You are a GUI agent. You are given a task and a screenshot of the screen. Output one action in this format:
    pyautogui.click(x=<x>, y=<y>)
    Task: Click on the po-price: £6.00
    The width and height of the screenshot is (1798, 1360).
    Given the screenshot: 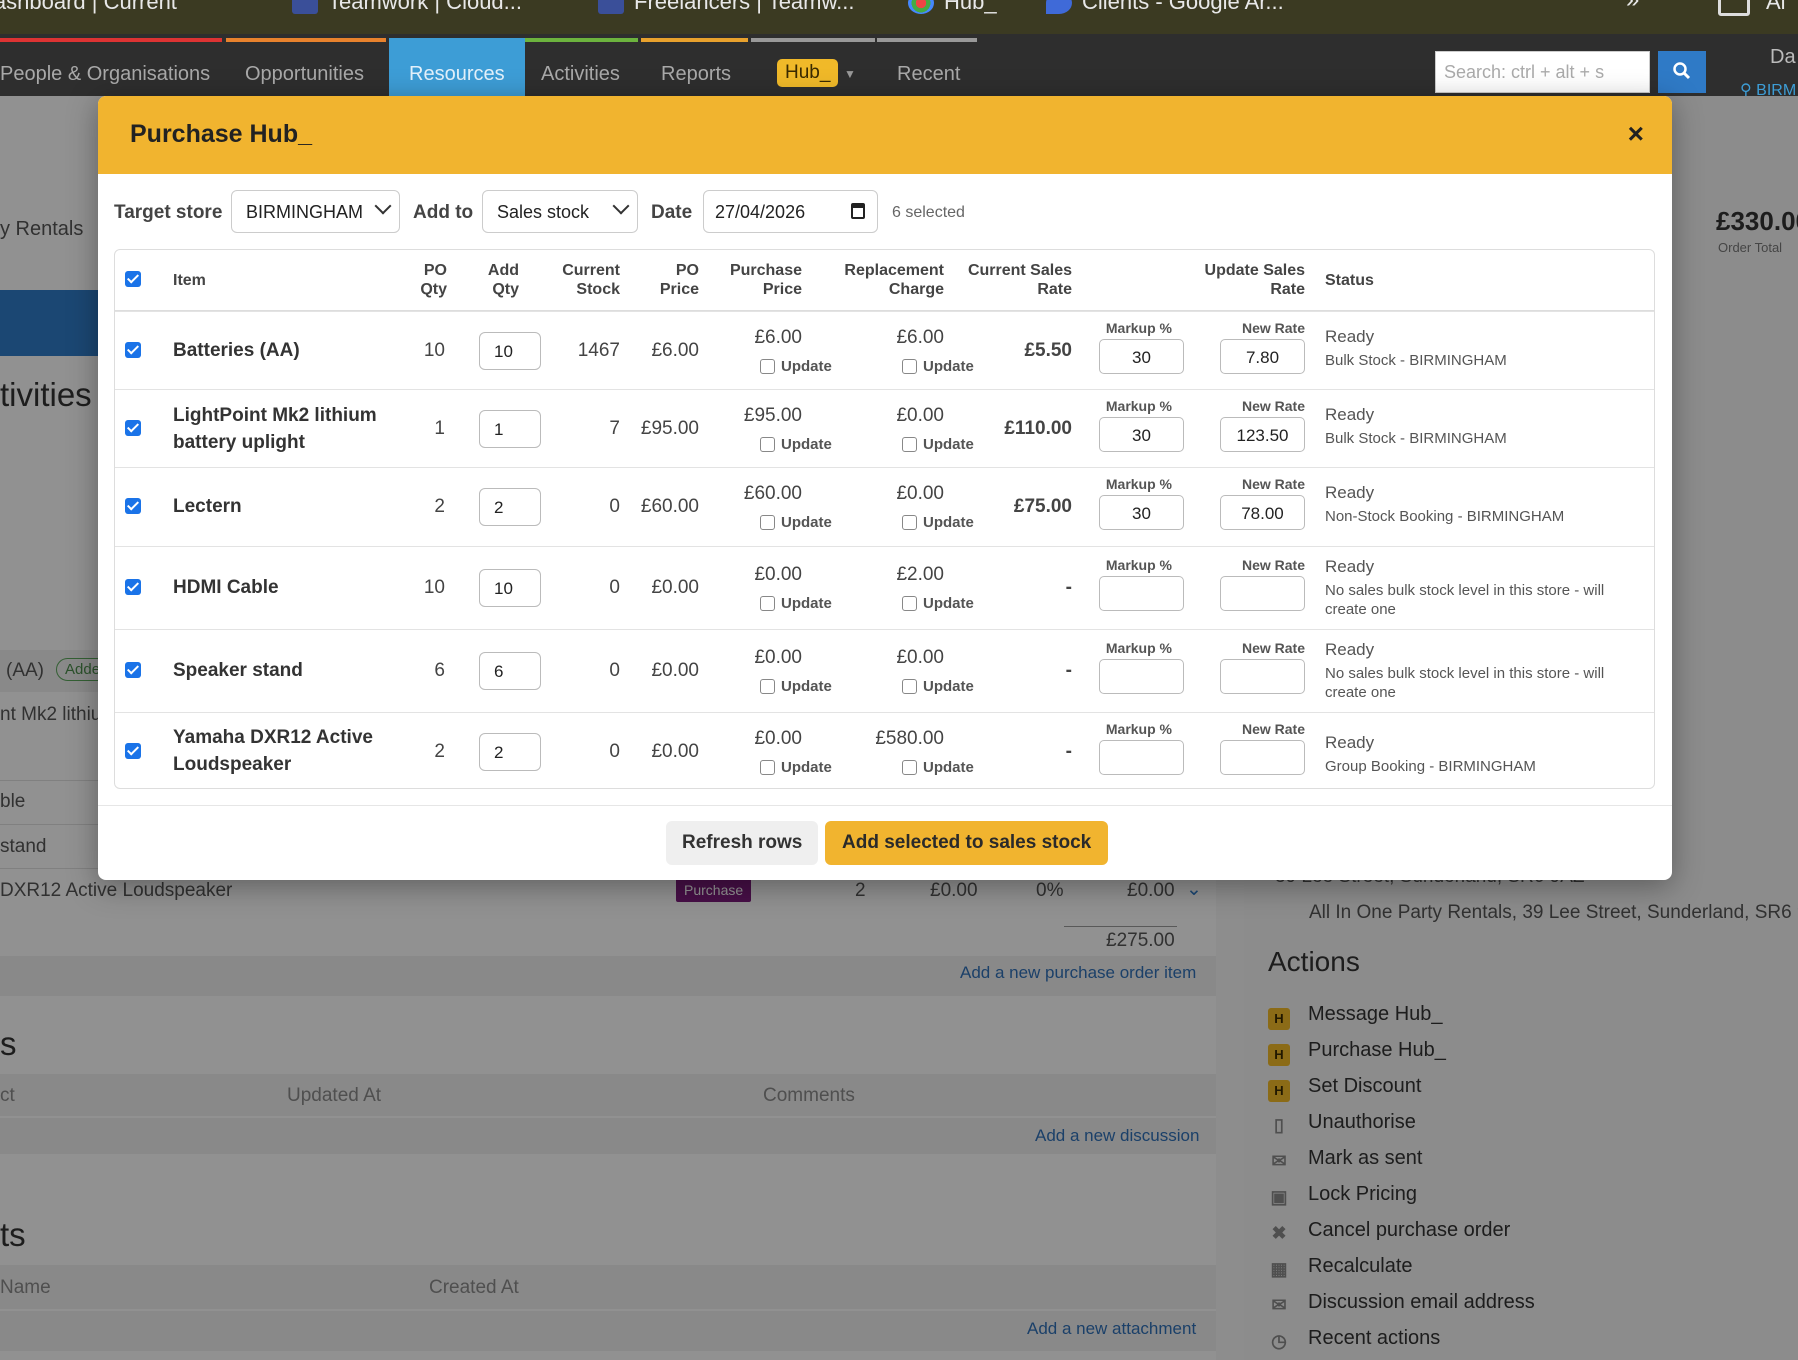 What is the action you would take?
    pyautogui.click(x=675, y=350)
    